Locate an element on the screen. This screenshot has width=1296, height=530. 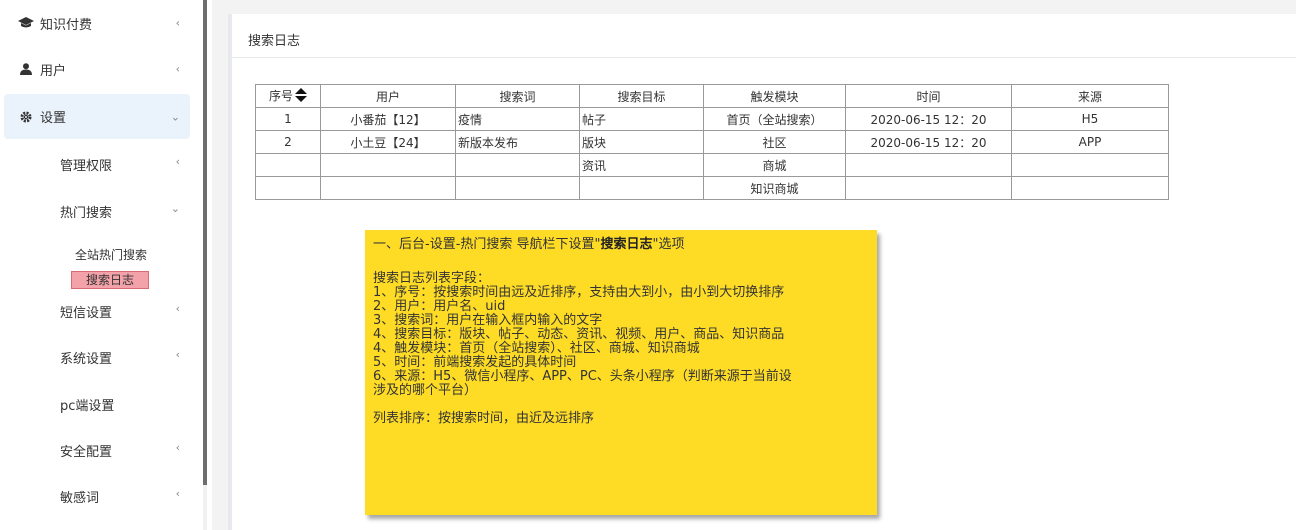
table-header-row: 序号 用户 搜索词 搜索目标 触发模块 时间 来源 is located at coordinates (712, 96).